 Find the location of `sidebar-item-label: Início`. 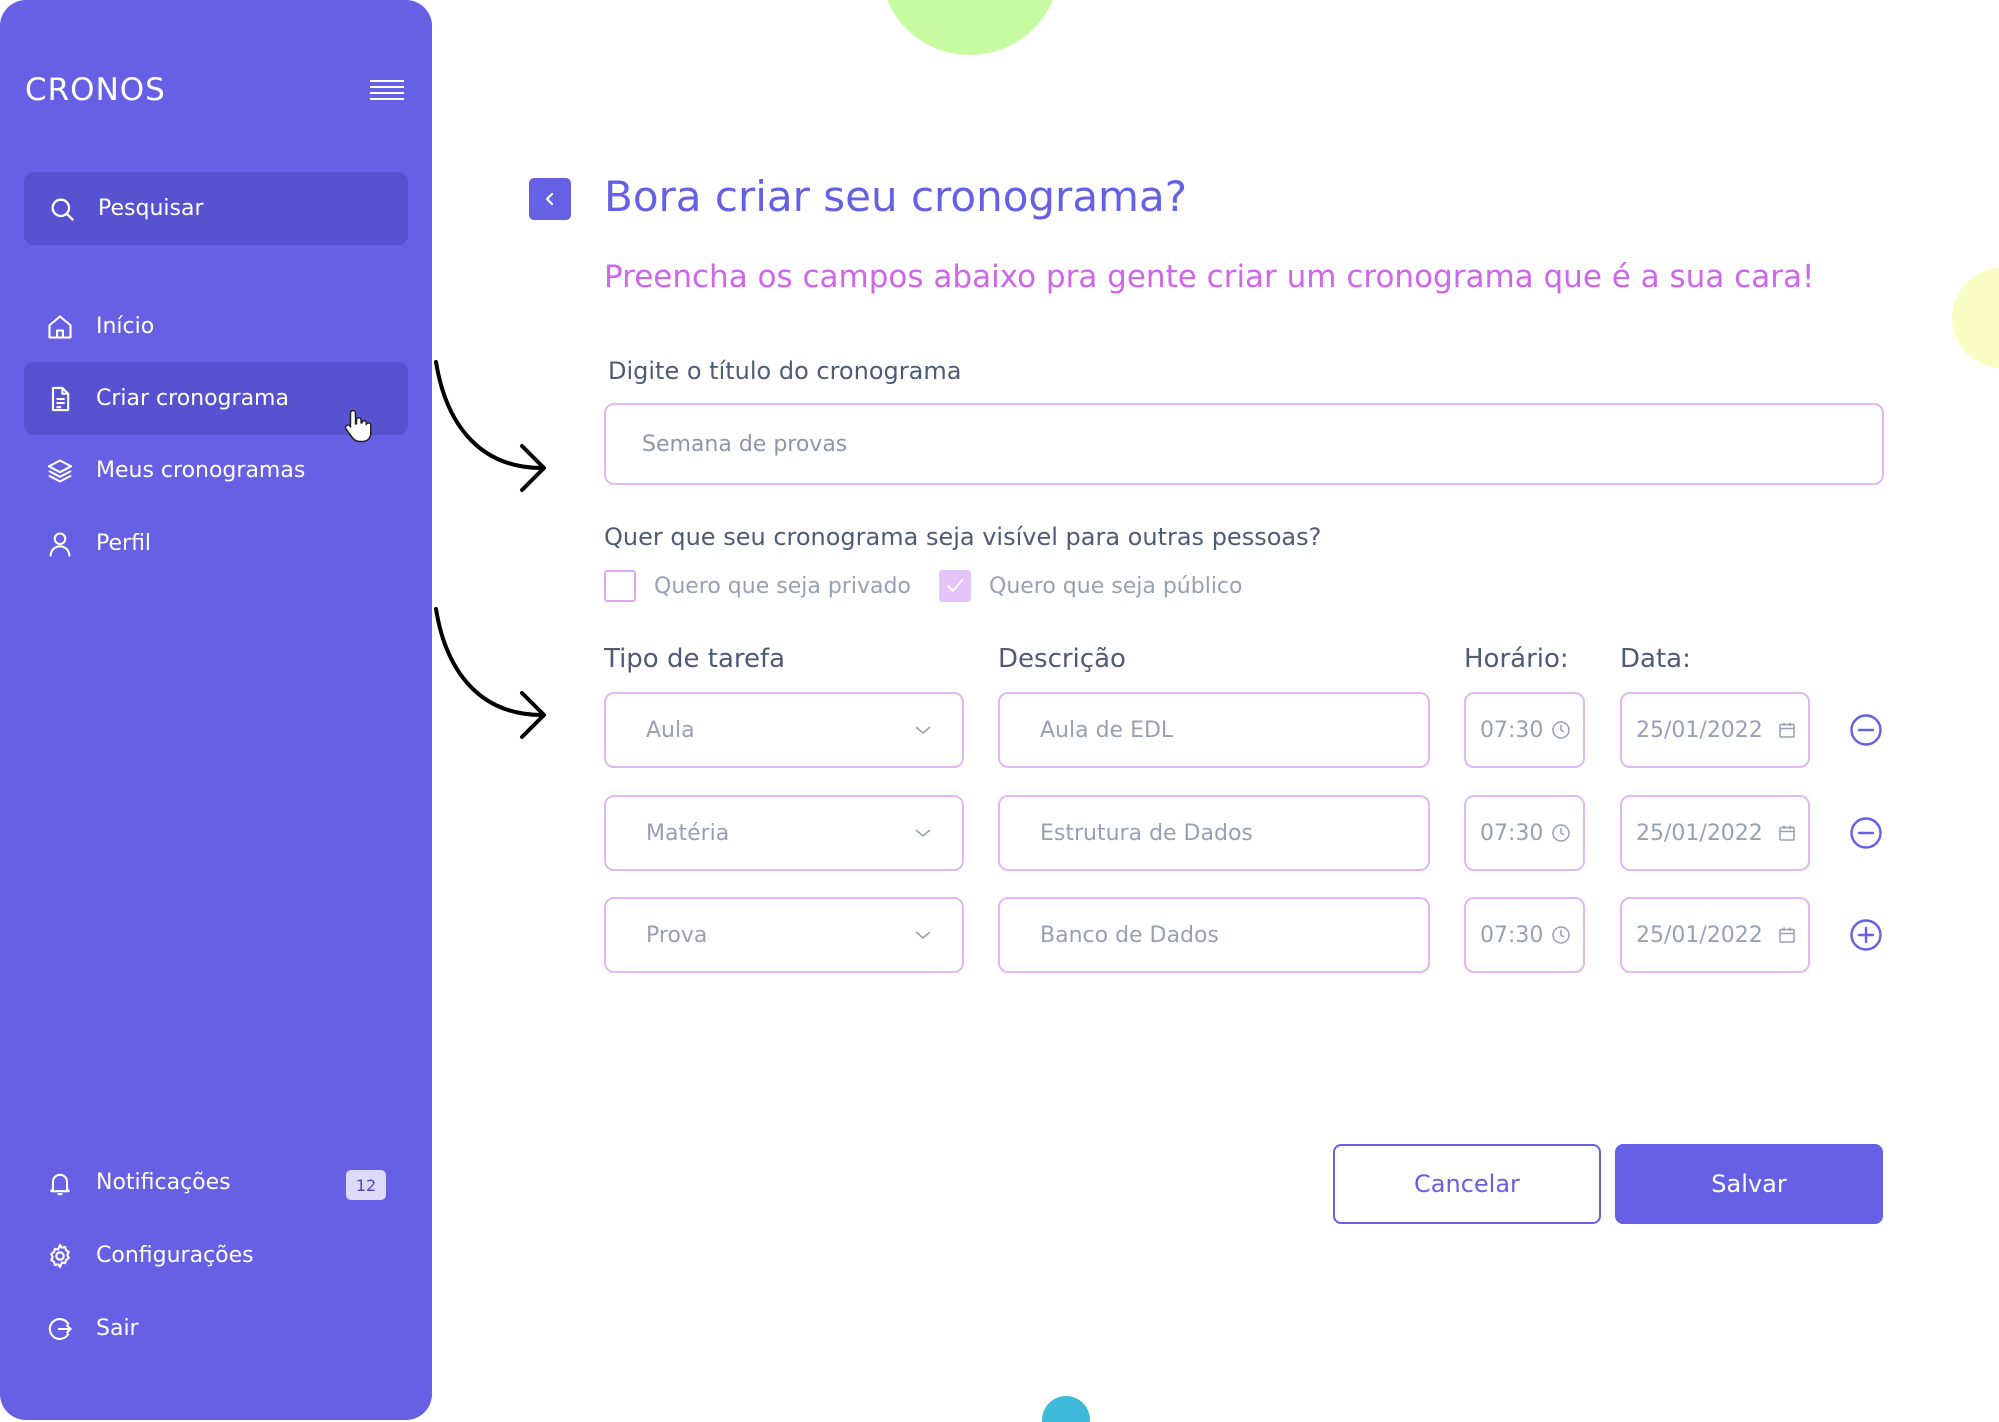

sidebar-item-label: Início is located at coordinates (125, 326).